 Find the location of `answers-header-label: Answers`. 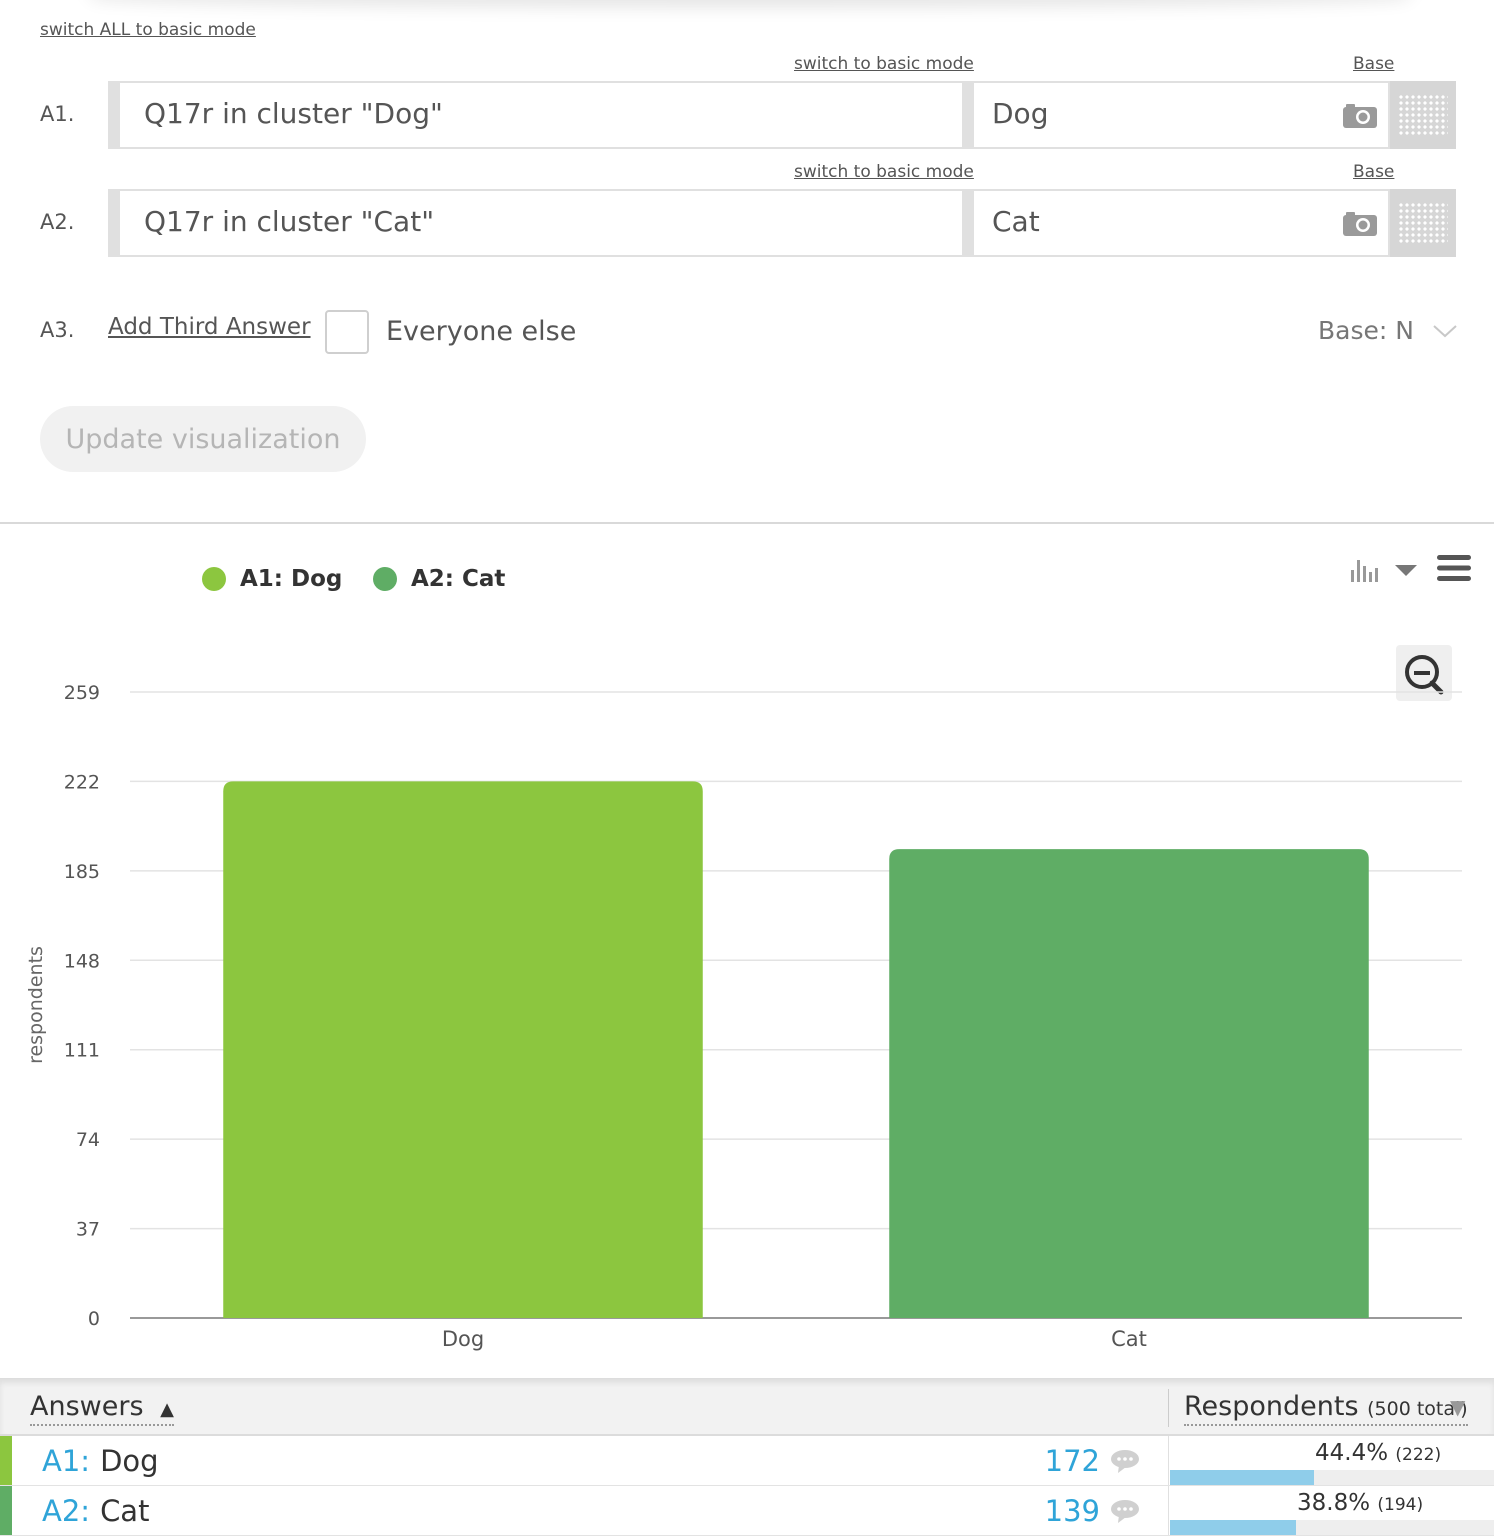

answers-header-label: Answers is located at coordinates (87, 1406).